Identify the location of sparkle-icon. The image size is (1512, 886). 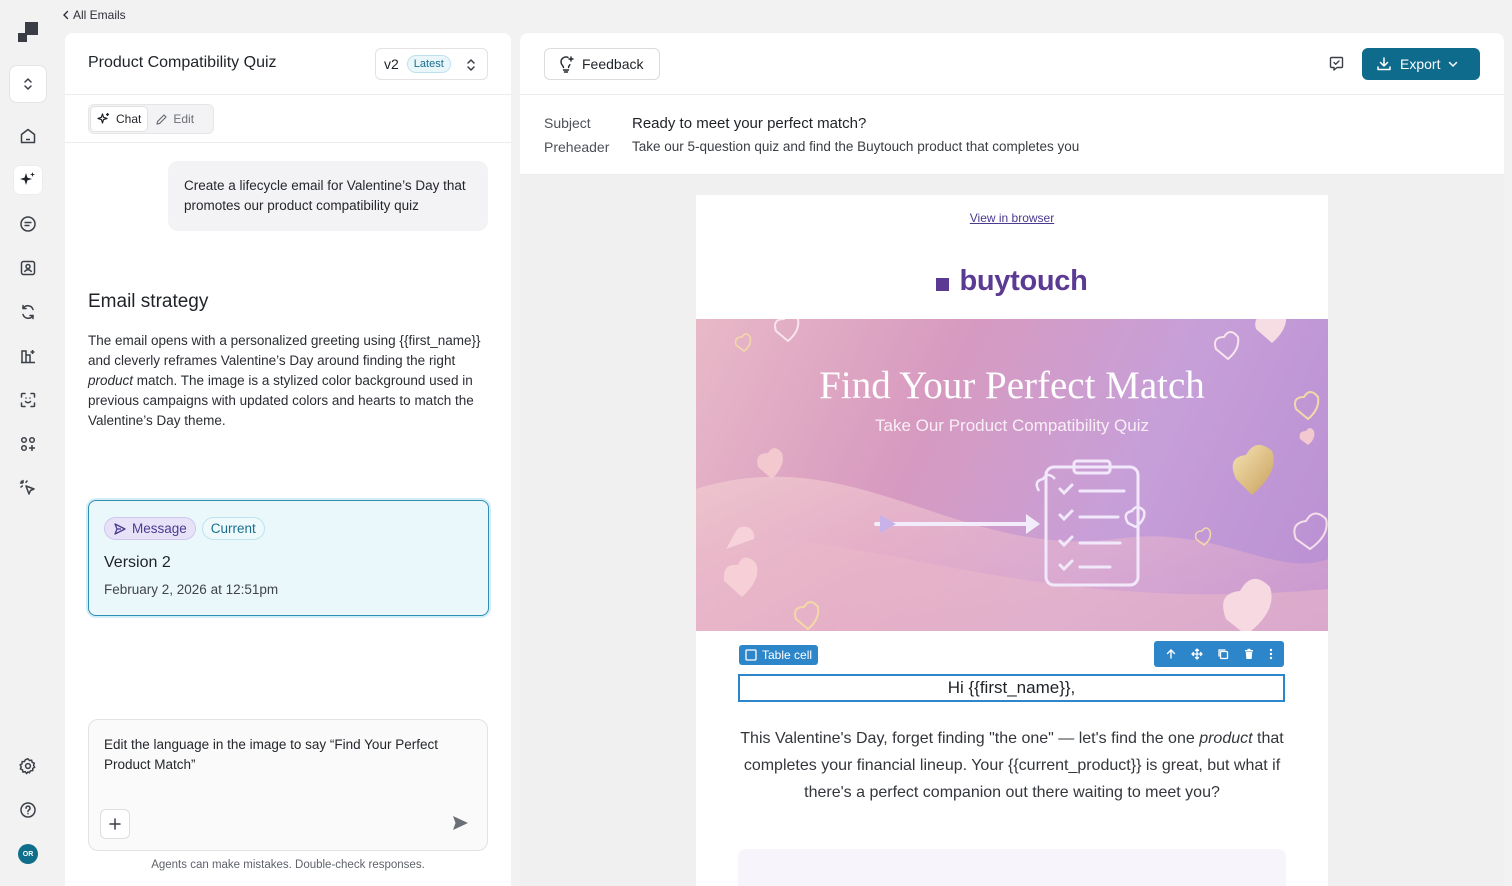
(104, 119).